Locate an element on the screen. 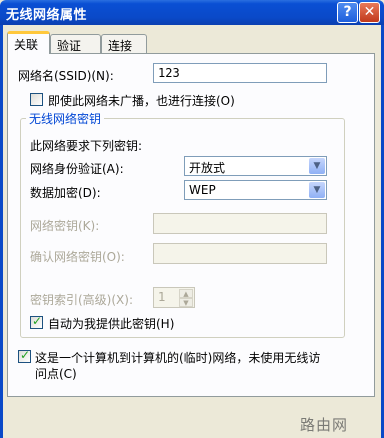  encryption-label: 数据加密(D): is located at coordinates (65, 193).